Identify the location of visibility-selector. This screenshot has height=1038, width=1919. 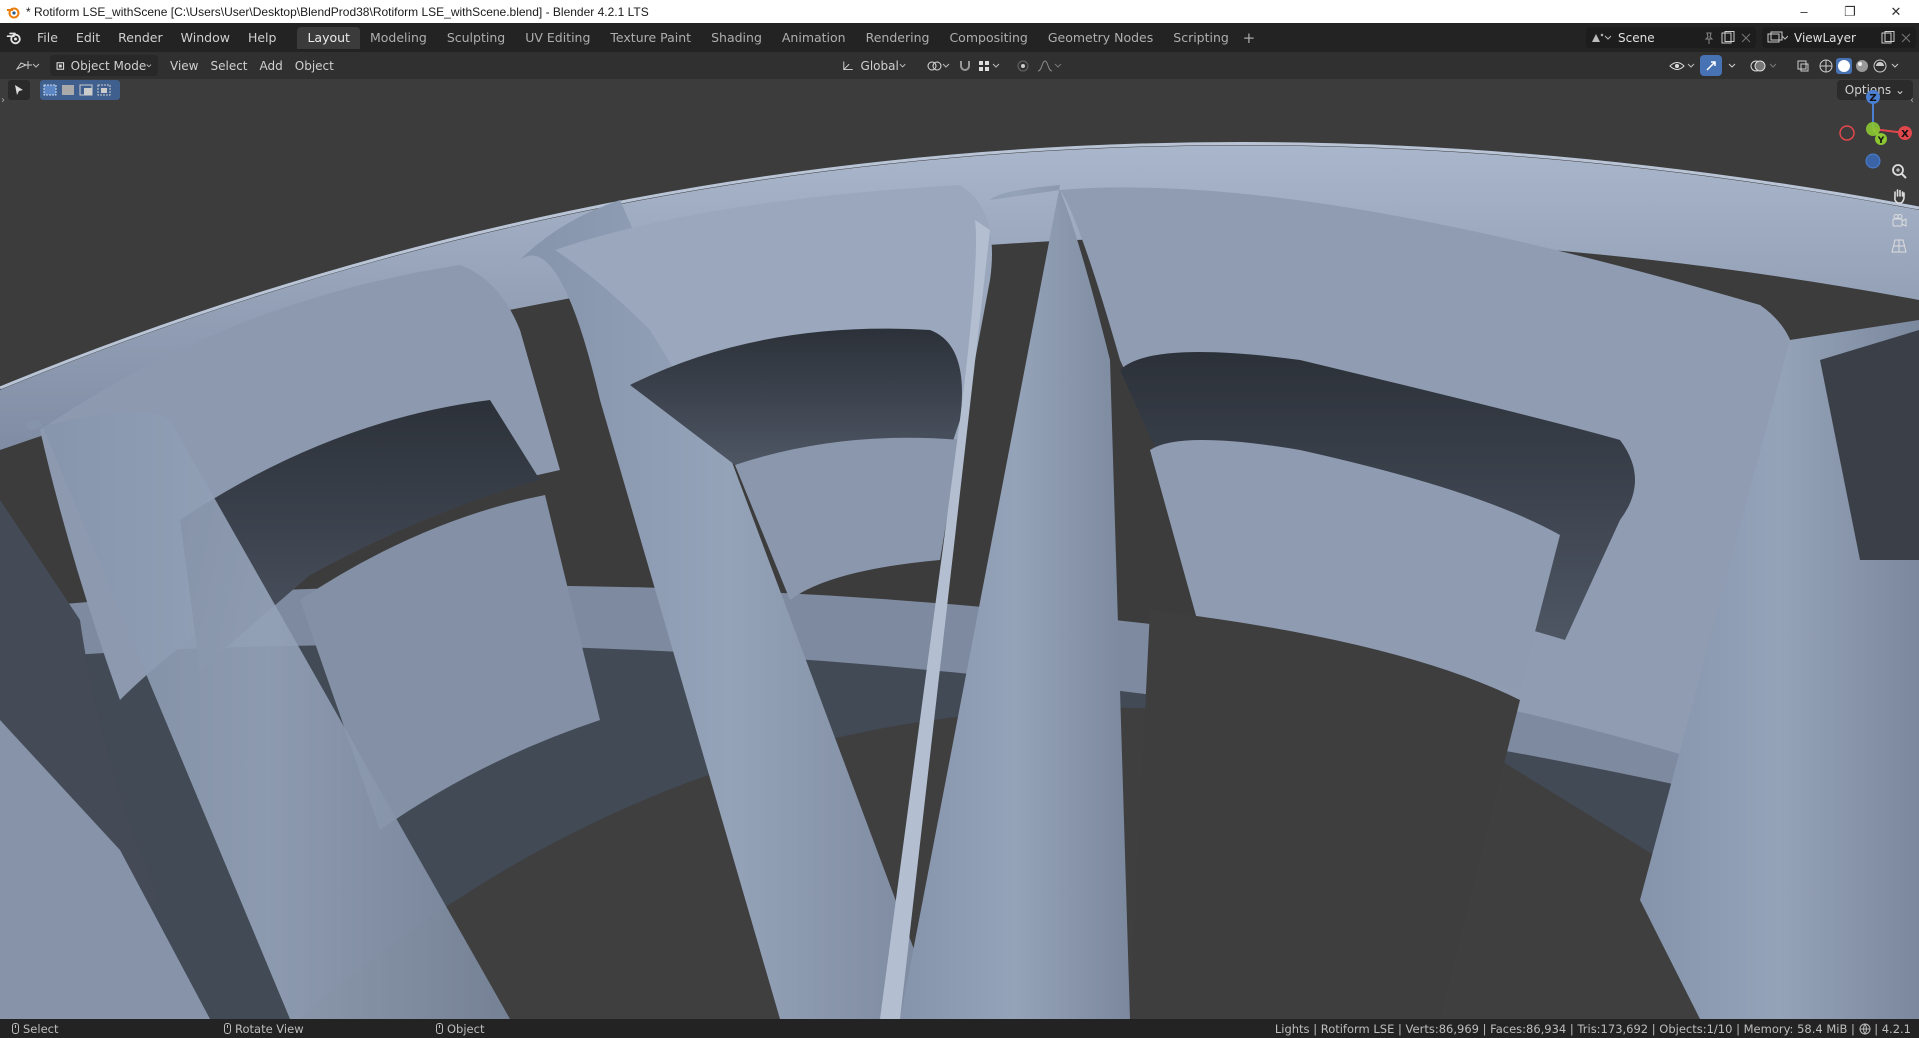
(1683, 65).